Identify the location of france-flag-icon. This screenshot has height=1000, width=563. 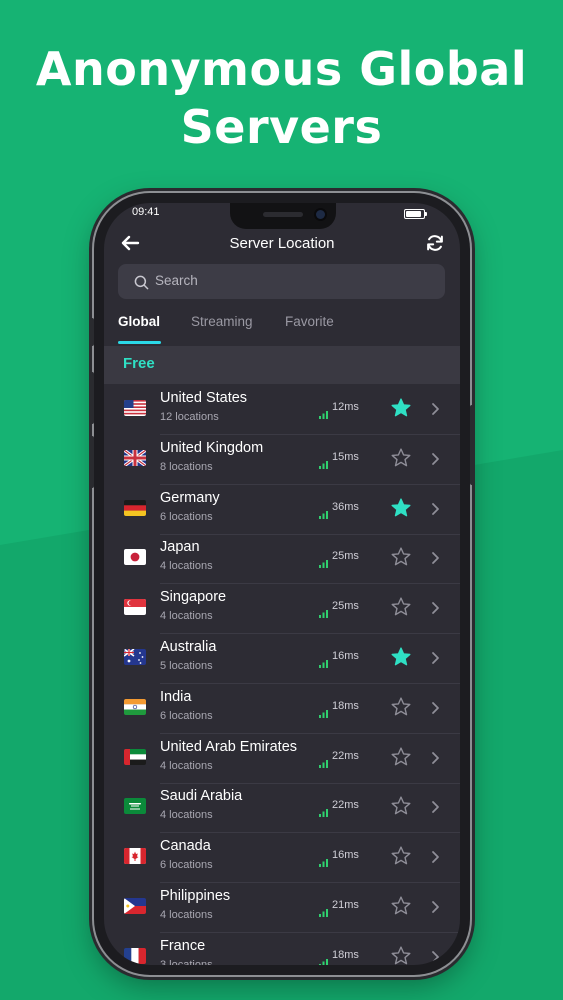
(135, 955).